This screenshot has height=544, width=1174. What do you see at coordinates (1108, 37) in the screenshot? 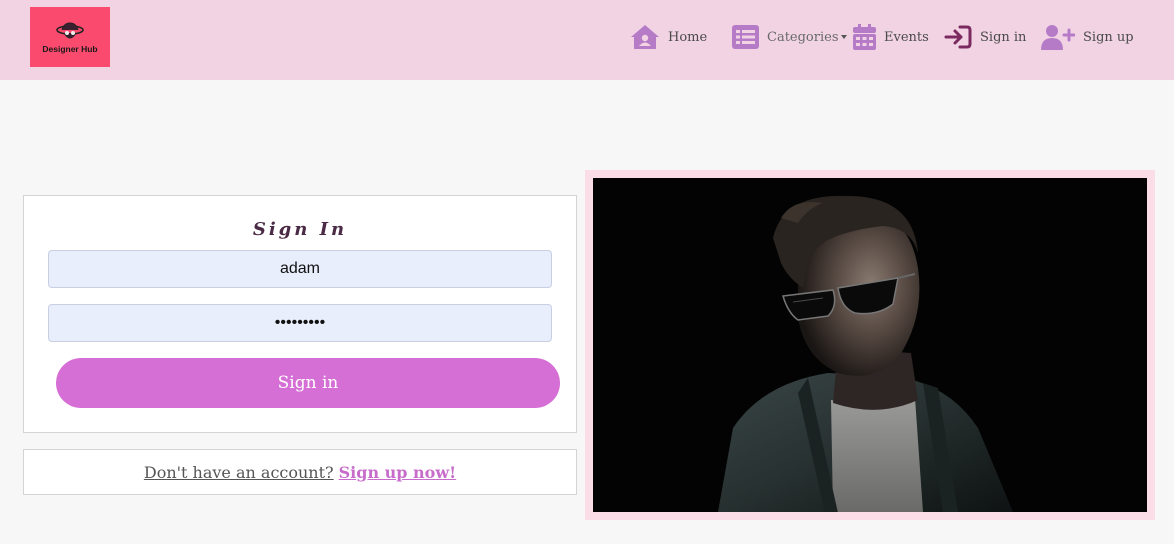
I see `nav-signup-label: Sign up` at bounding box center [1108, 37].